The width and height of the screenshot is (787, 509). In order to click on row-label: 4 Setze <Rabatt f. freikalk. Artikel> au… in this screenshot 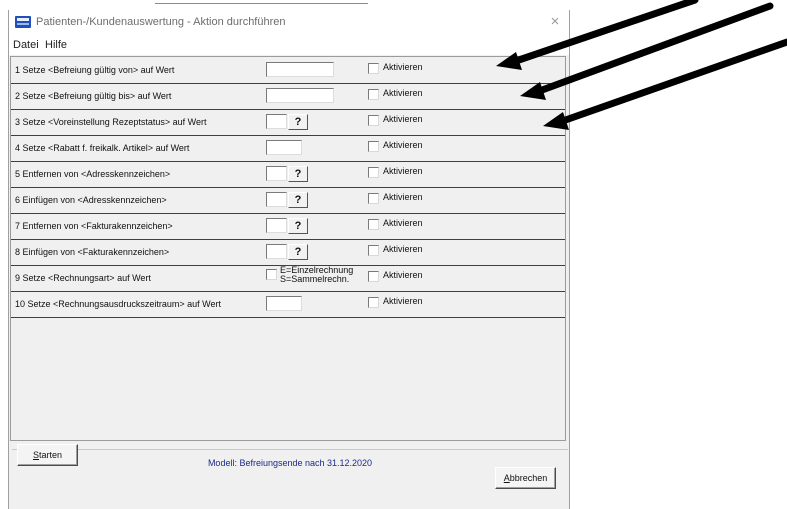, I will do `click(102, 148)`.